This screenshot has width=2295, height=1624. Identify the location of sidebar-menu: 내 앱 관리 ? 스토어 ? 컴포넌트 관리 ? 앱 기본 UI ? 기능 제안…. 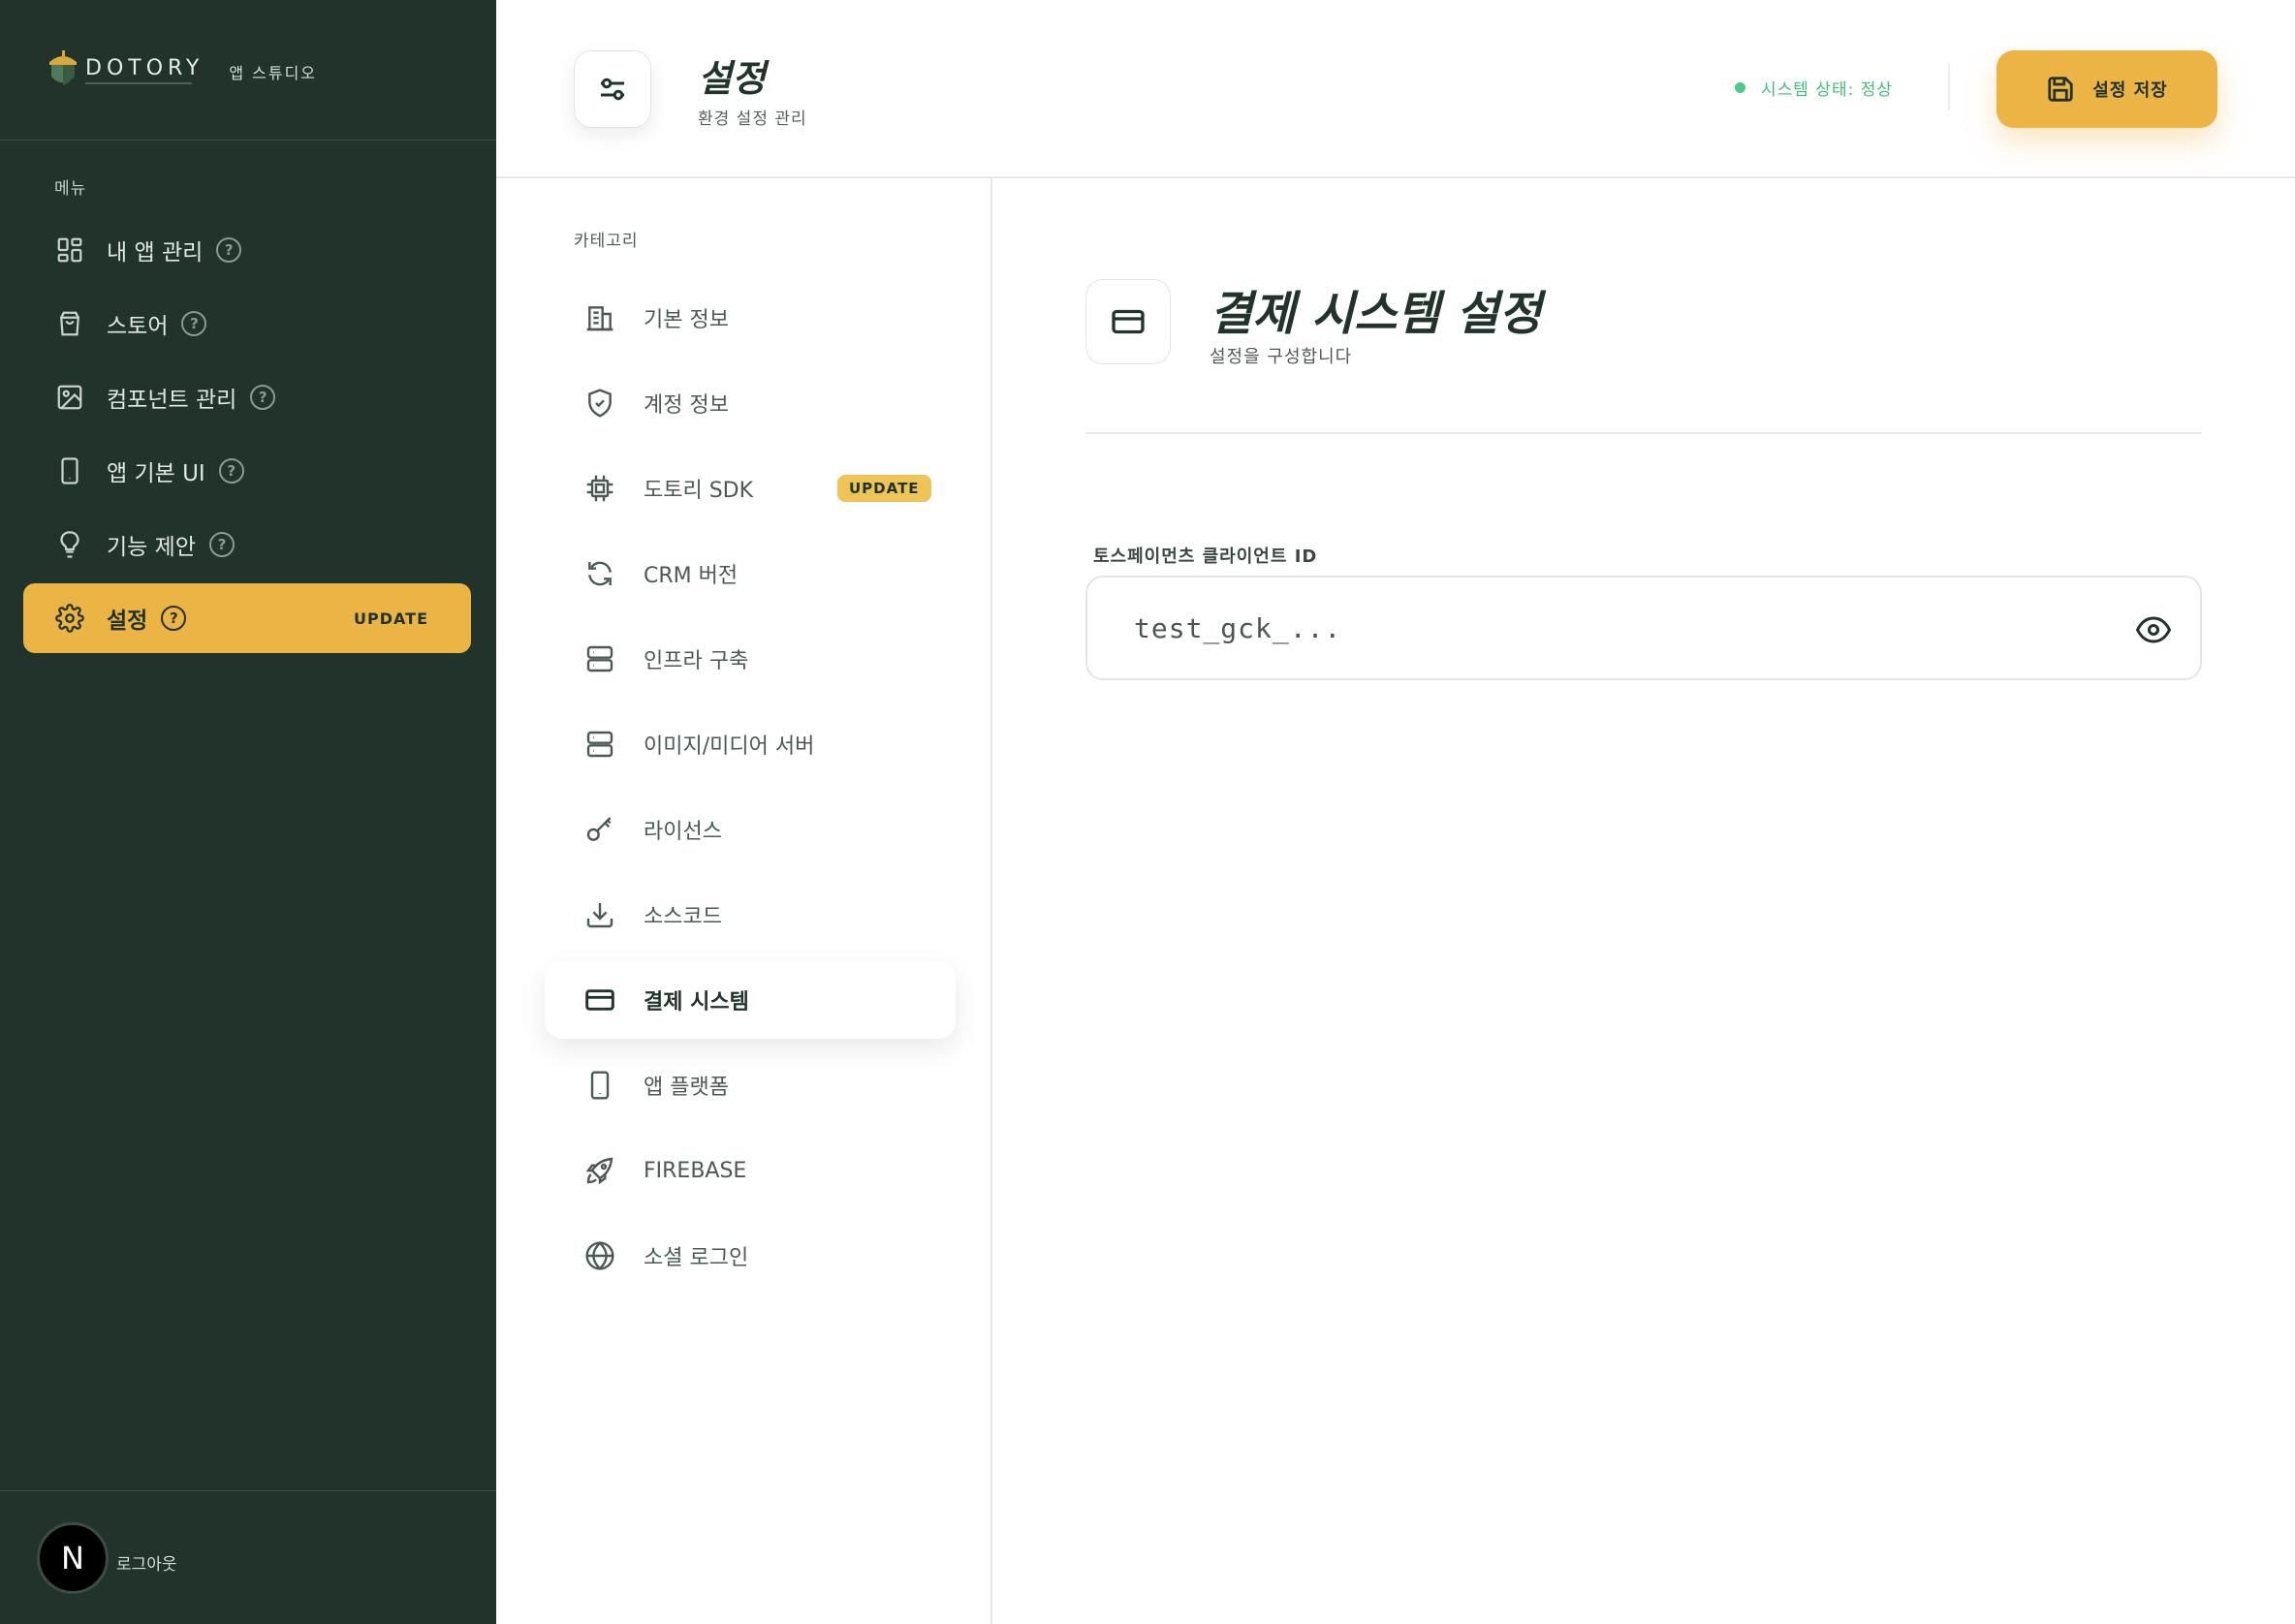
(247, 436).